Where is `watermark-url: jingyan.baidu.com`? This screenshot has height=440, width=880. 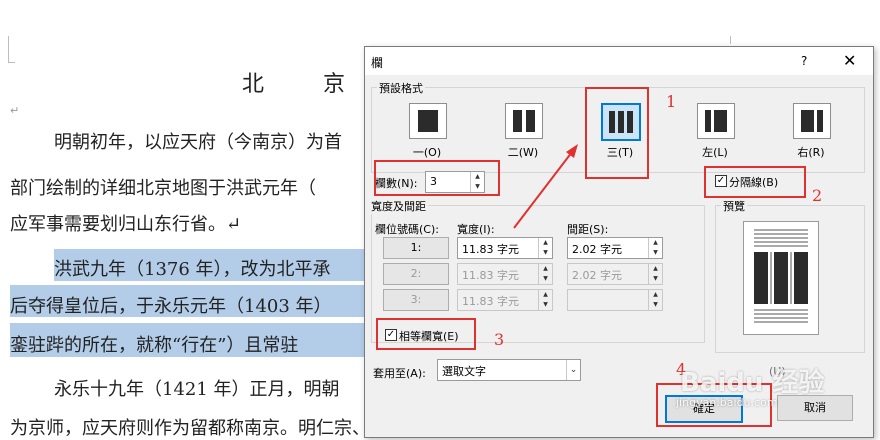 watermark-url: jingyan.baidu.com is located at coordinates (727, 402).